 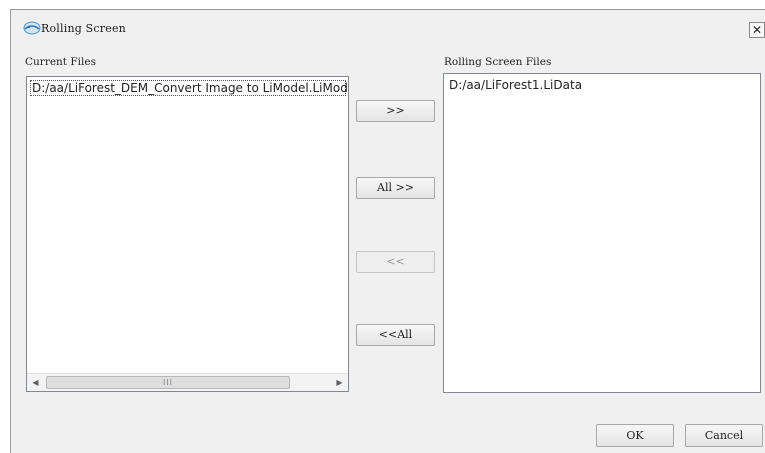 I want to click on move-left-button: <<, so click(x=395, y=262).